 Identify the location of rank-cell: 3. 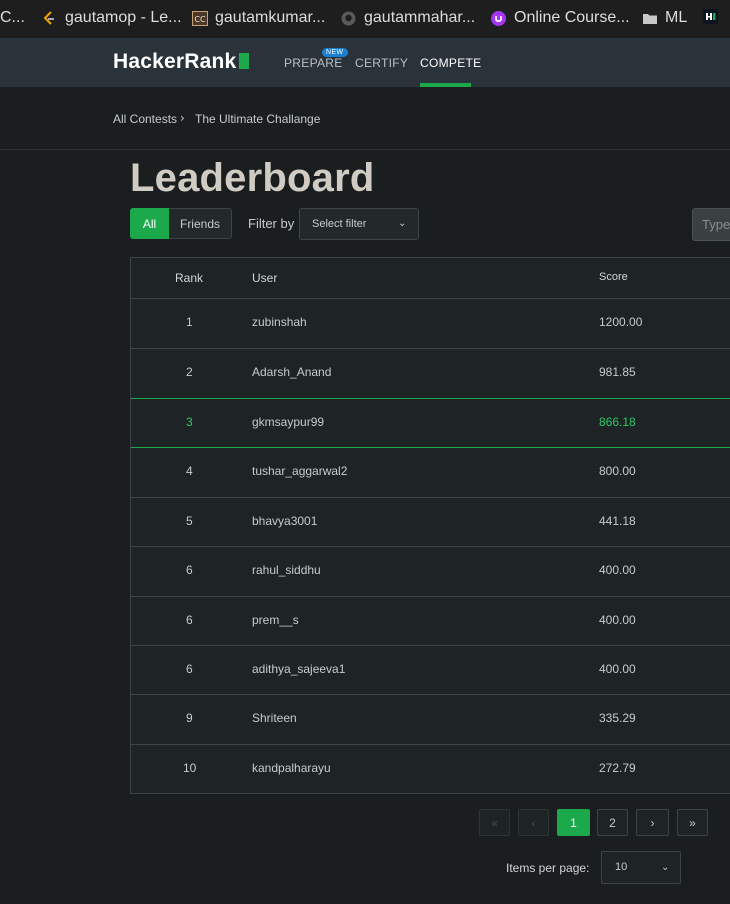
(189, 422).